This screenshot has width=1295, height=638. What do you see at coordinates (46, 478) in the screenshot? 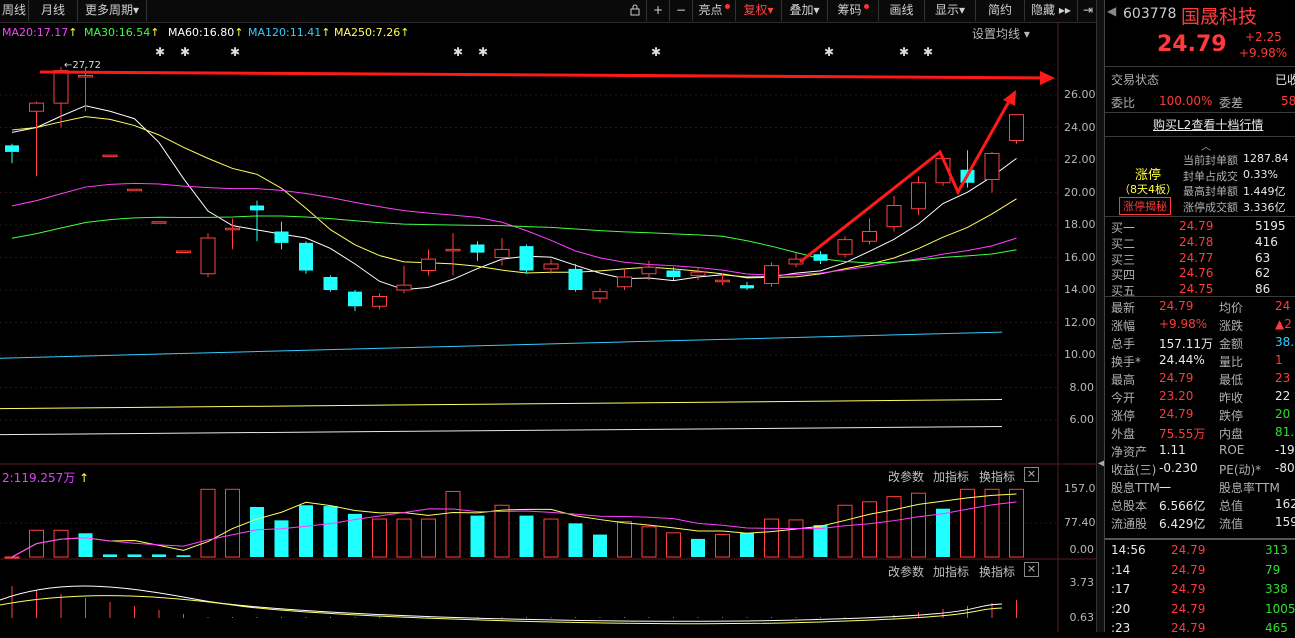
I see `volume-indicator-label: 2:119.257万 ↑` at bounding box center [46, 478].